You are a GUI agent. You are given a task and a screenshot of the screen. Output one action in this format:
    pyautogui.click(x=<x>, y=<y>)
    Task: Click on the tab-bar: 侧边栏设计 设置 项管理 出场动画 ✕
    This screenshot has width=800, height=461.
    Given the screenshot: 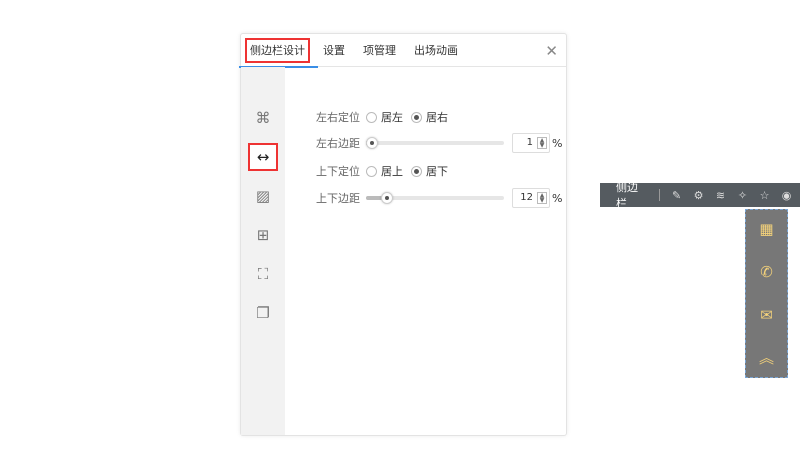 What is the action you would take?
    pyautogui.click(x=402, y=51)
    